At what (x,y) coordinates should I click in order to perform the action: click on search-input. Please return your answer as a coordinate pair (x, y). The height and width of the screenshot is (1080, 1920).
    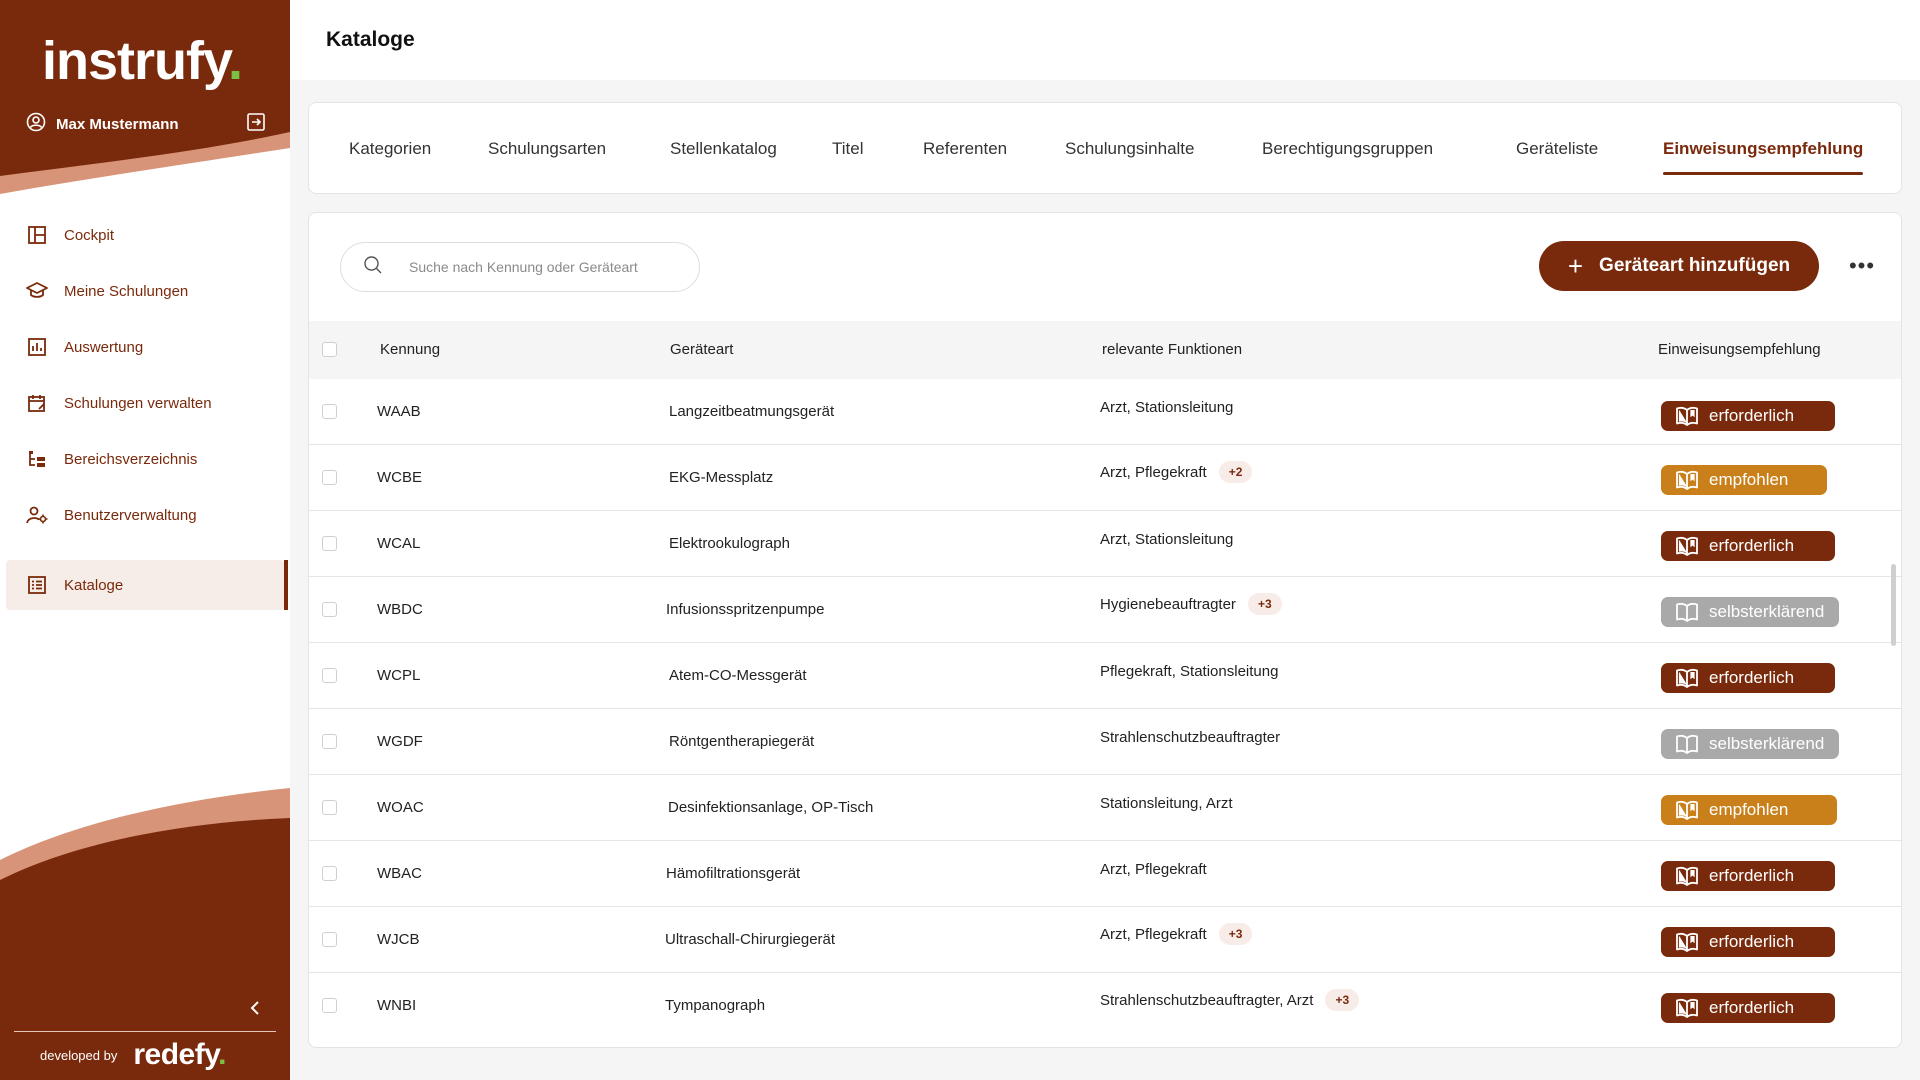
    Looking at the image, I should click on (544, 267).